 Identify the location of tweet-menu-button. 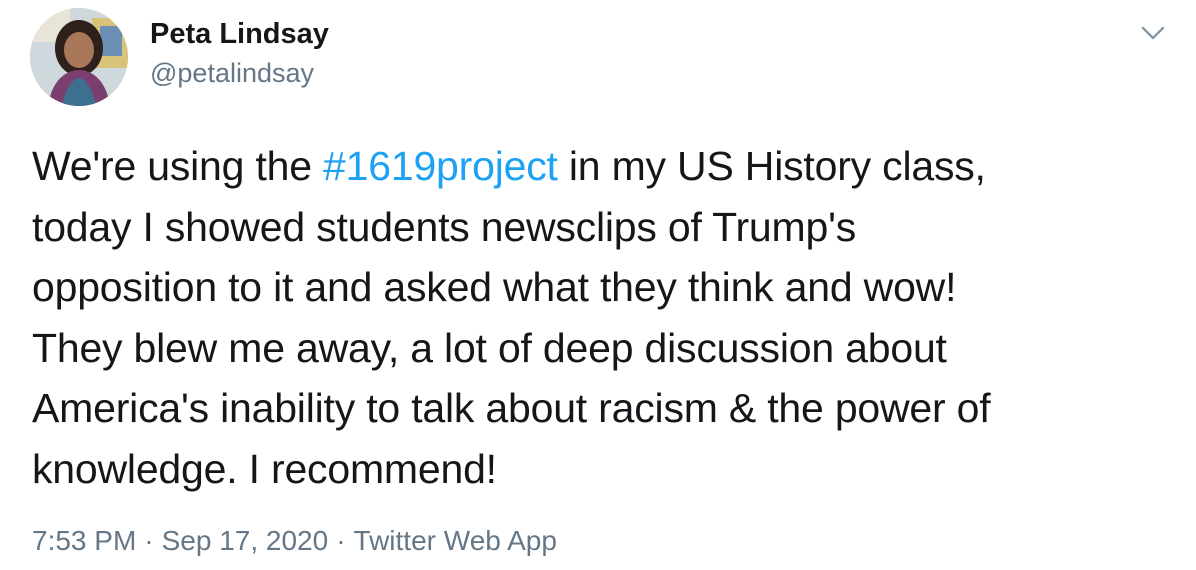
(1153, 33).